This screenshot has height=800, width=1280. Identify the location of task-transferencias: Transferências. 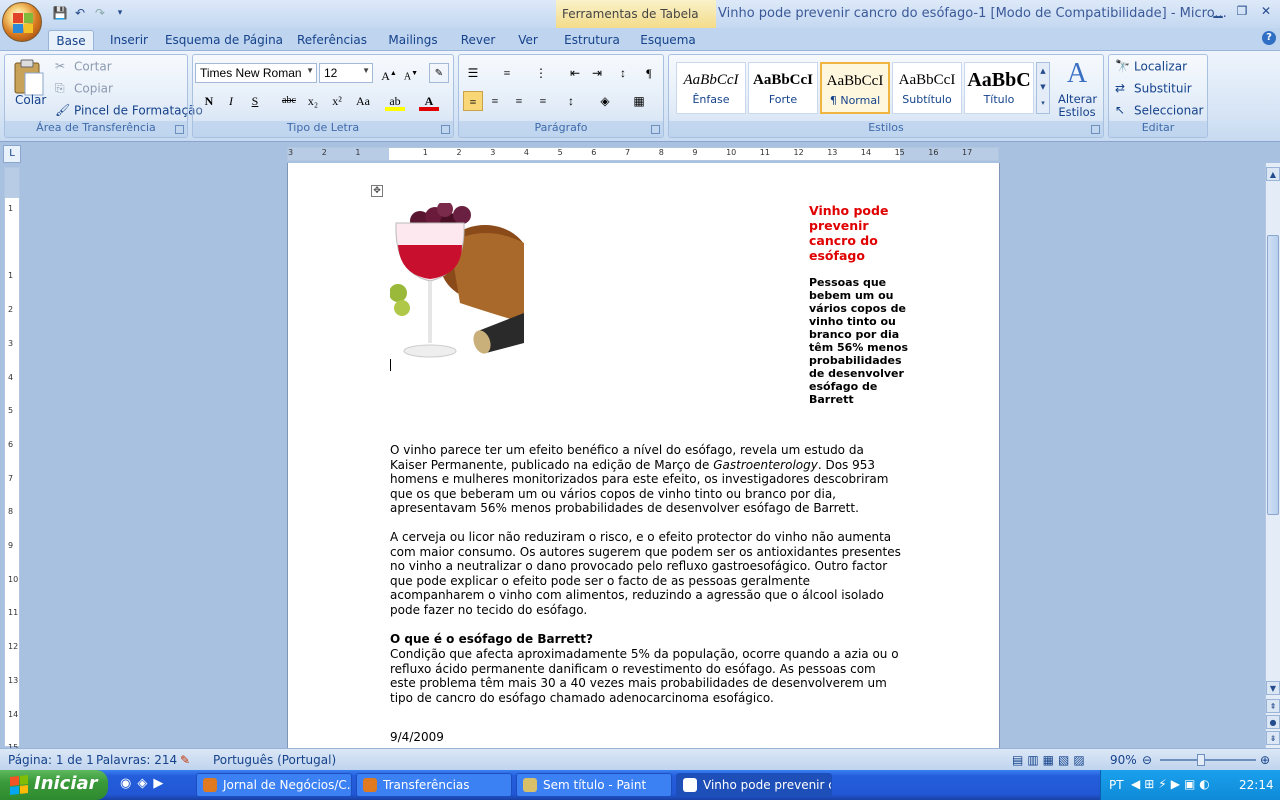
(434, 785).